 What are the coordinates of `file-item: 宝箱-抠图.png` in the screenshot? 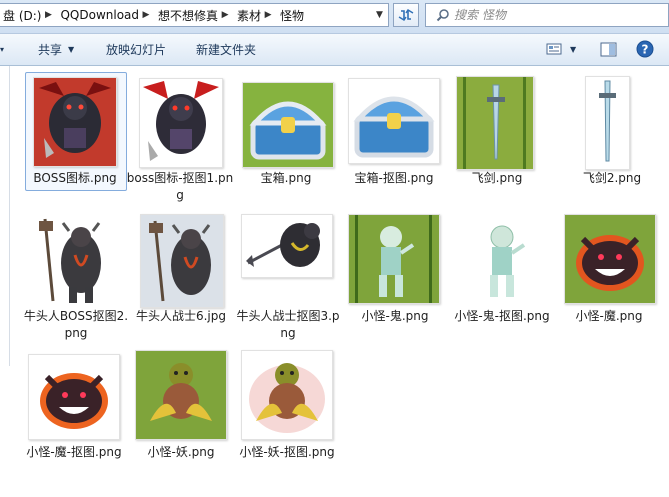 It's located at (394, 131).